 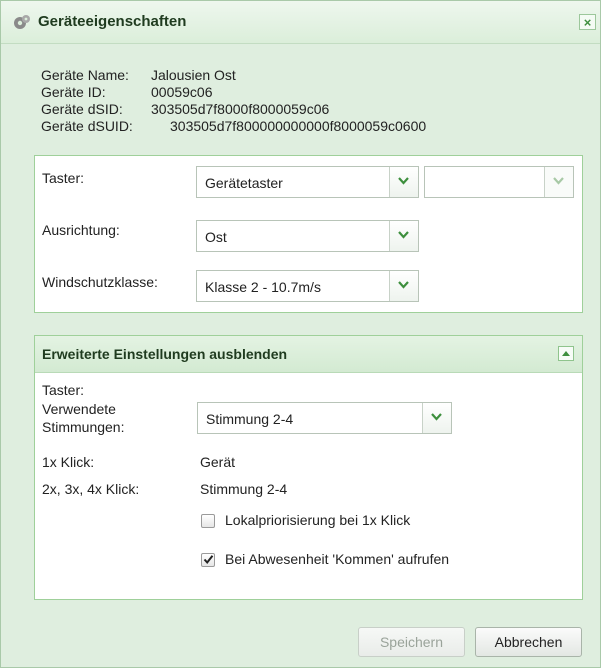 I want to click on ausrichtung-select: Ost, so click(x=307, y=236).